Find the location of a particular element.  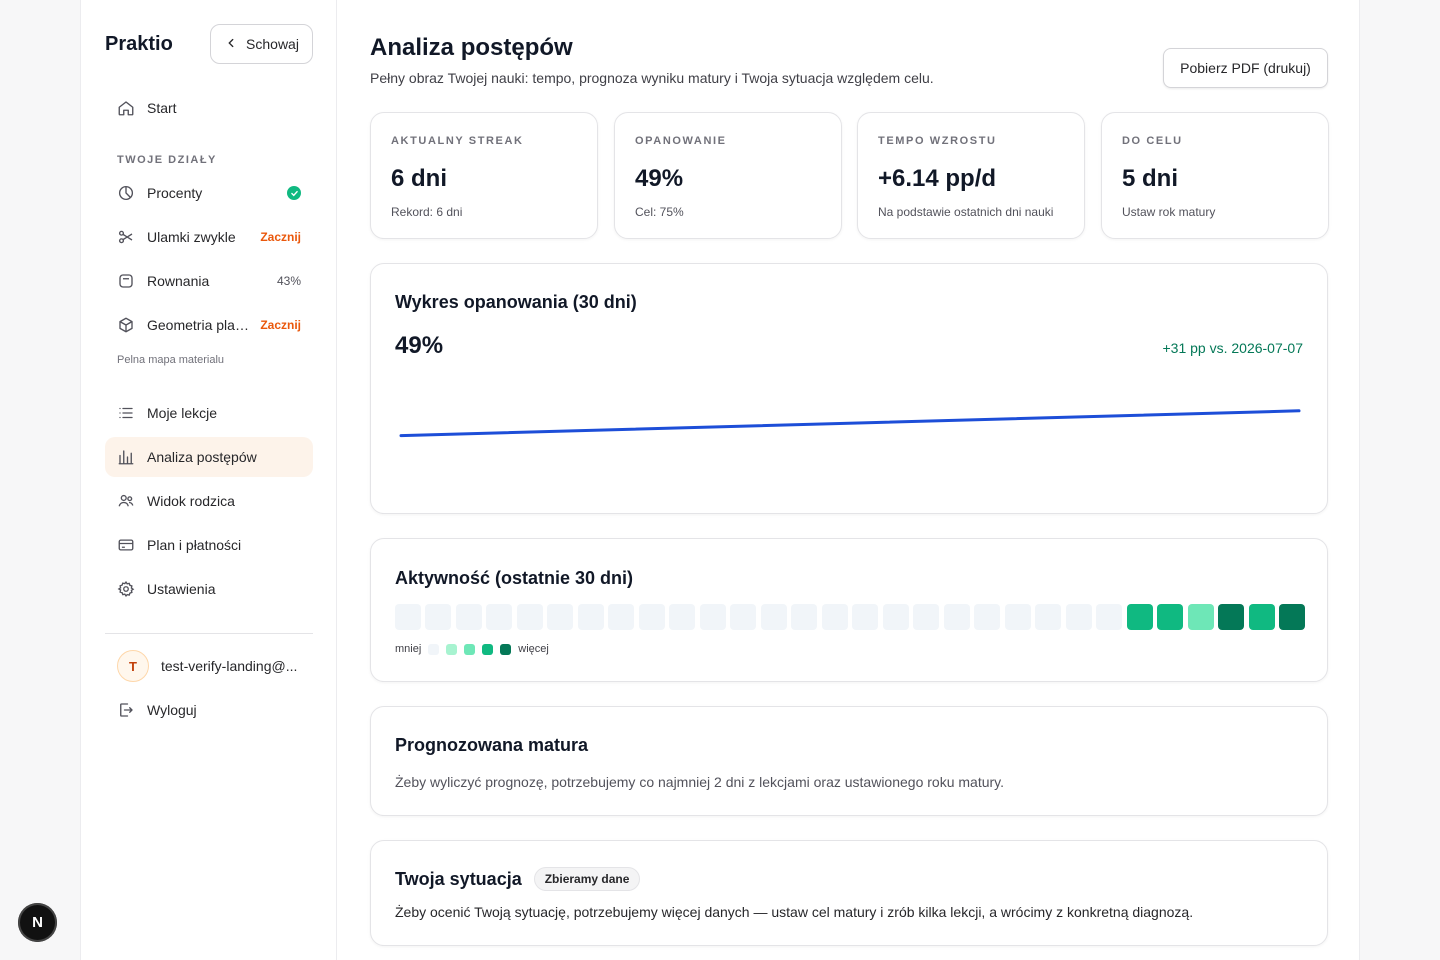

scissors-icon is located at coordinates (126, 237).